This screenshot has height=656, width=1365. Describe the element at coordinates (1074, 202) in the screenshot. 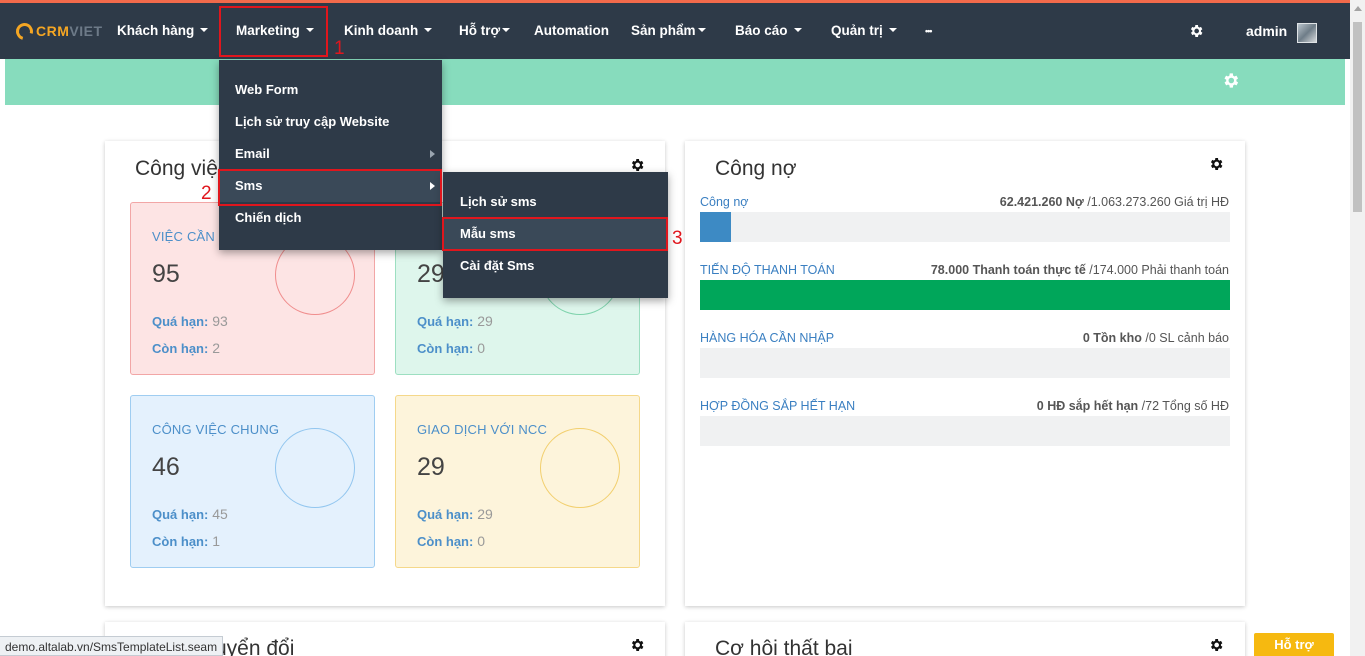

I see `debt-row-value-label: Nợ` at that location.